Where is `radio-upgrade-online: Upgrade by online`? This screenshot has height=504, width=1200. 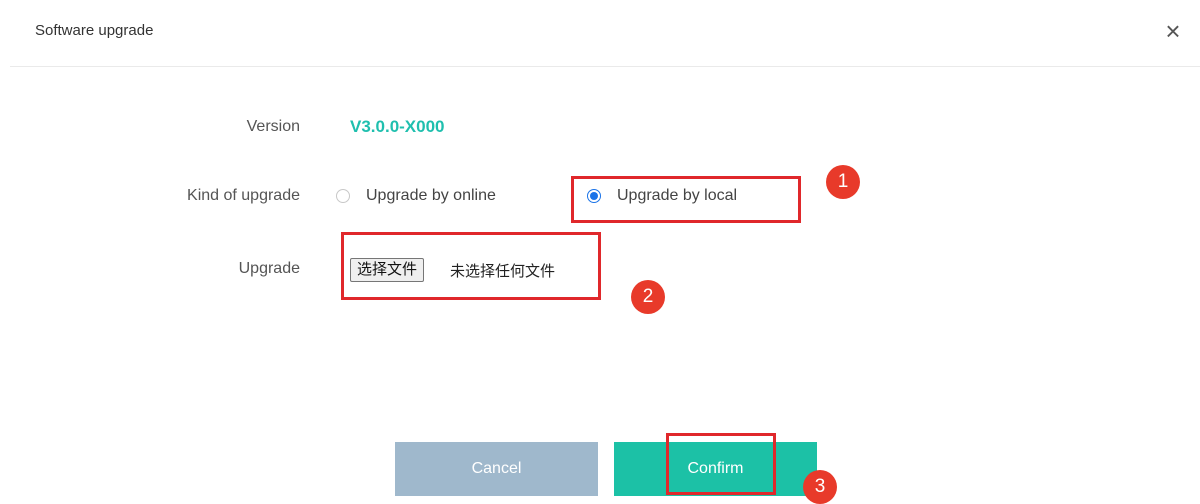
radio-upgrade-online: Upgrade by online is located at coordinates (416, 196).